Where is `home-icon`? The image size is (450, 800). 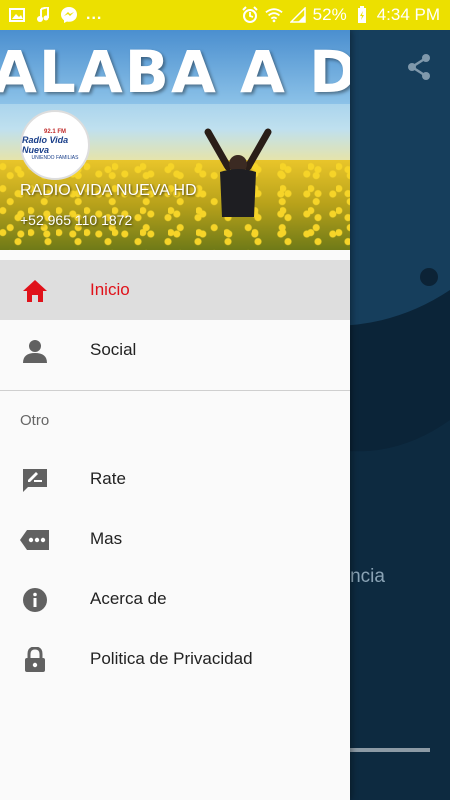 home-icon is located at coordinates (35, 291).